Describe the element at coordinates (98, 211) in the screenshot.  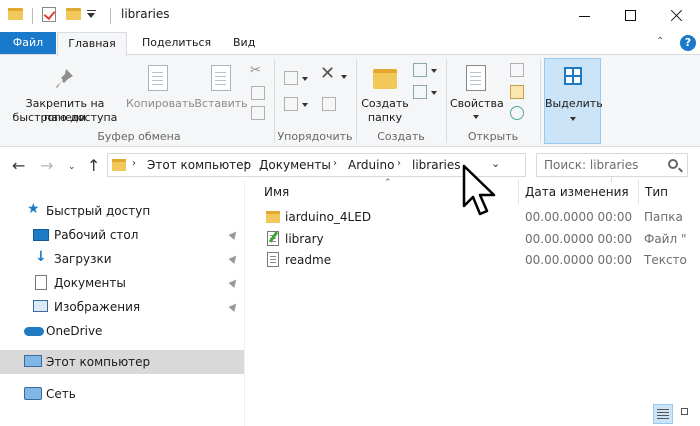
I see `nav-label: Быстрый доступ` at that location.